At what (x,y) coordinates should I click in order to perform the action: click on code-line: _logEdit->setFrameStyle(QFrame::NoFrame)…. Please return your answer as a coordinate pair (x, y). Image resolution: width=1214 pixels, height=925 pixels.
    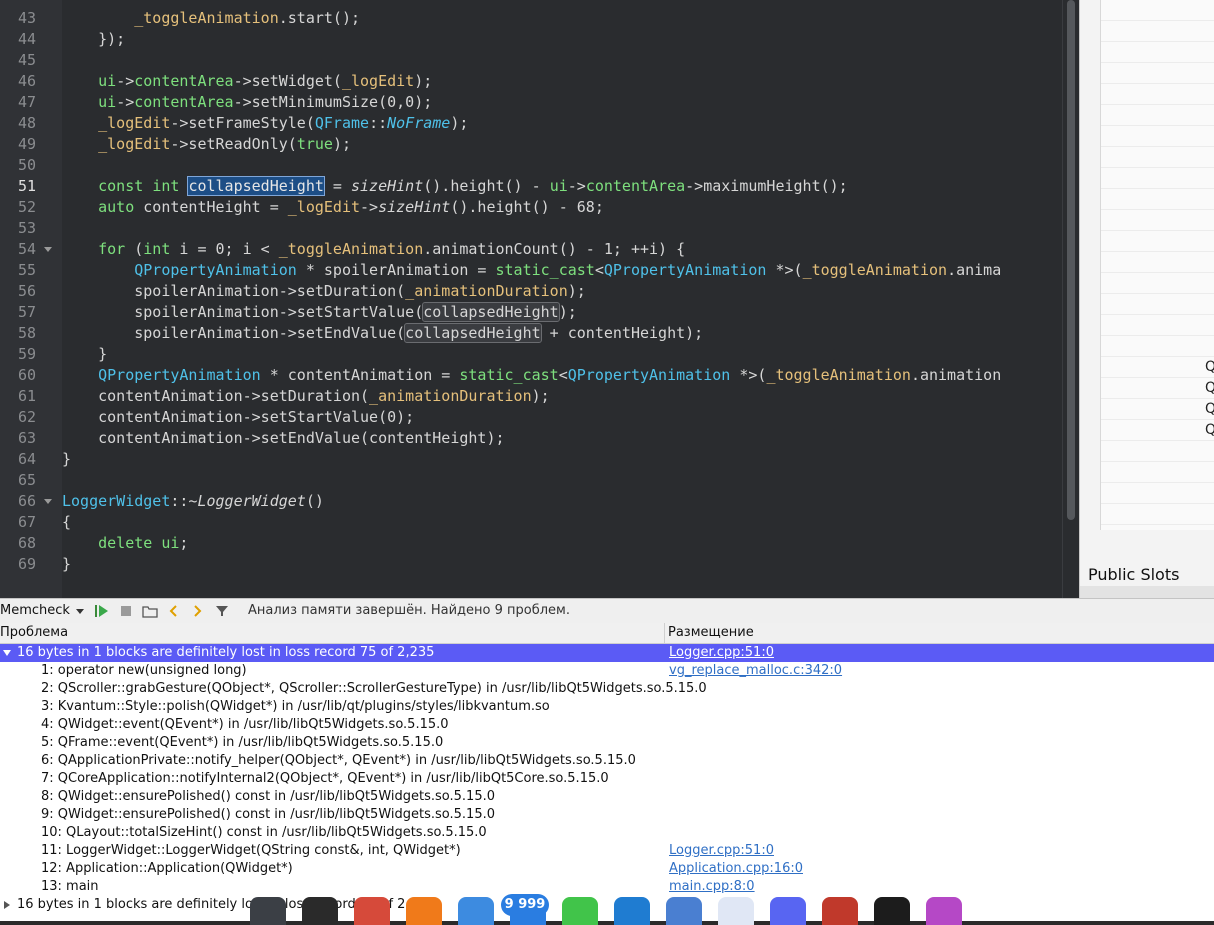
    Looking at the image, I should click on (562, 123).